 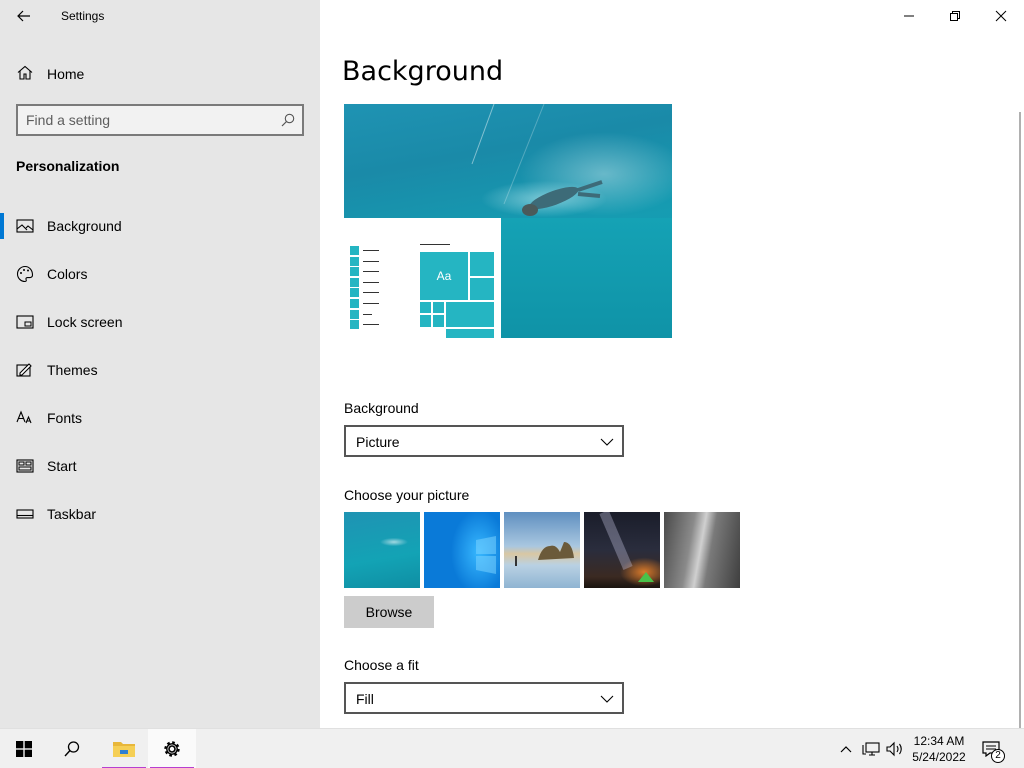 I want to click on chevron-up-icon, so click(x=846, y=749).